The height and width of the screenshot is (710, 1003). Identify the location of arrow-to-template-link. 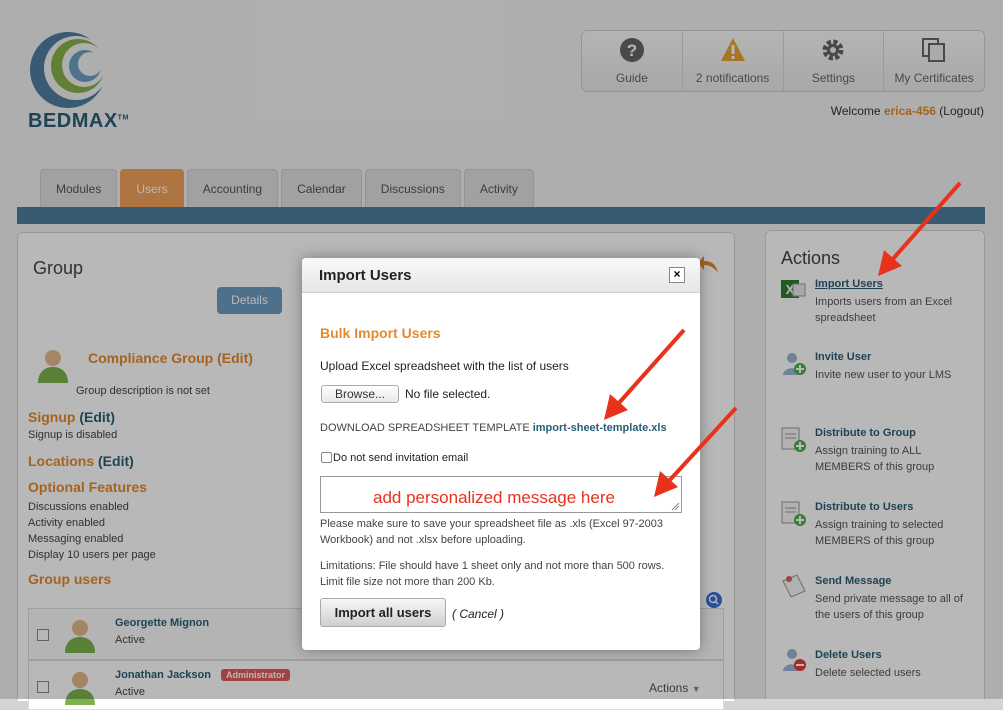
(645, 374).